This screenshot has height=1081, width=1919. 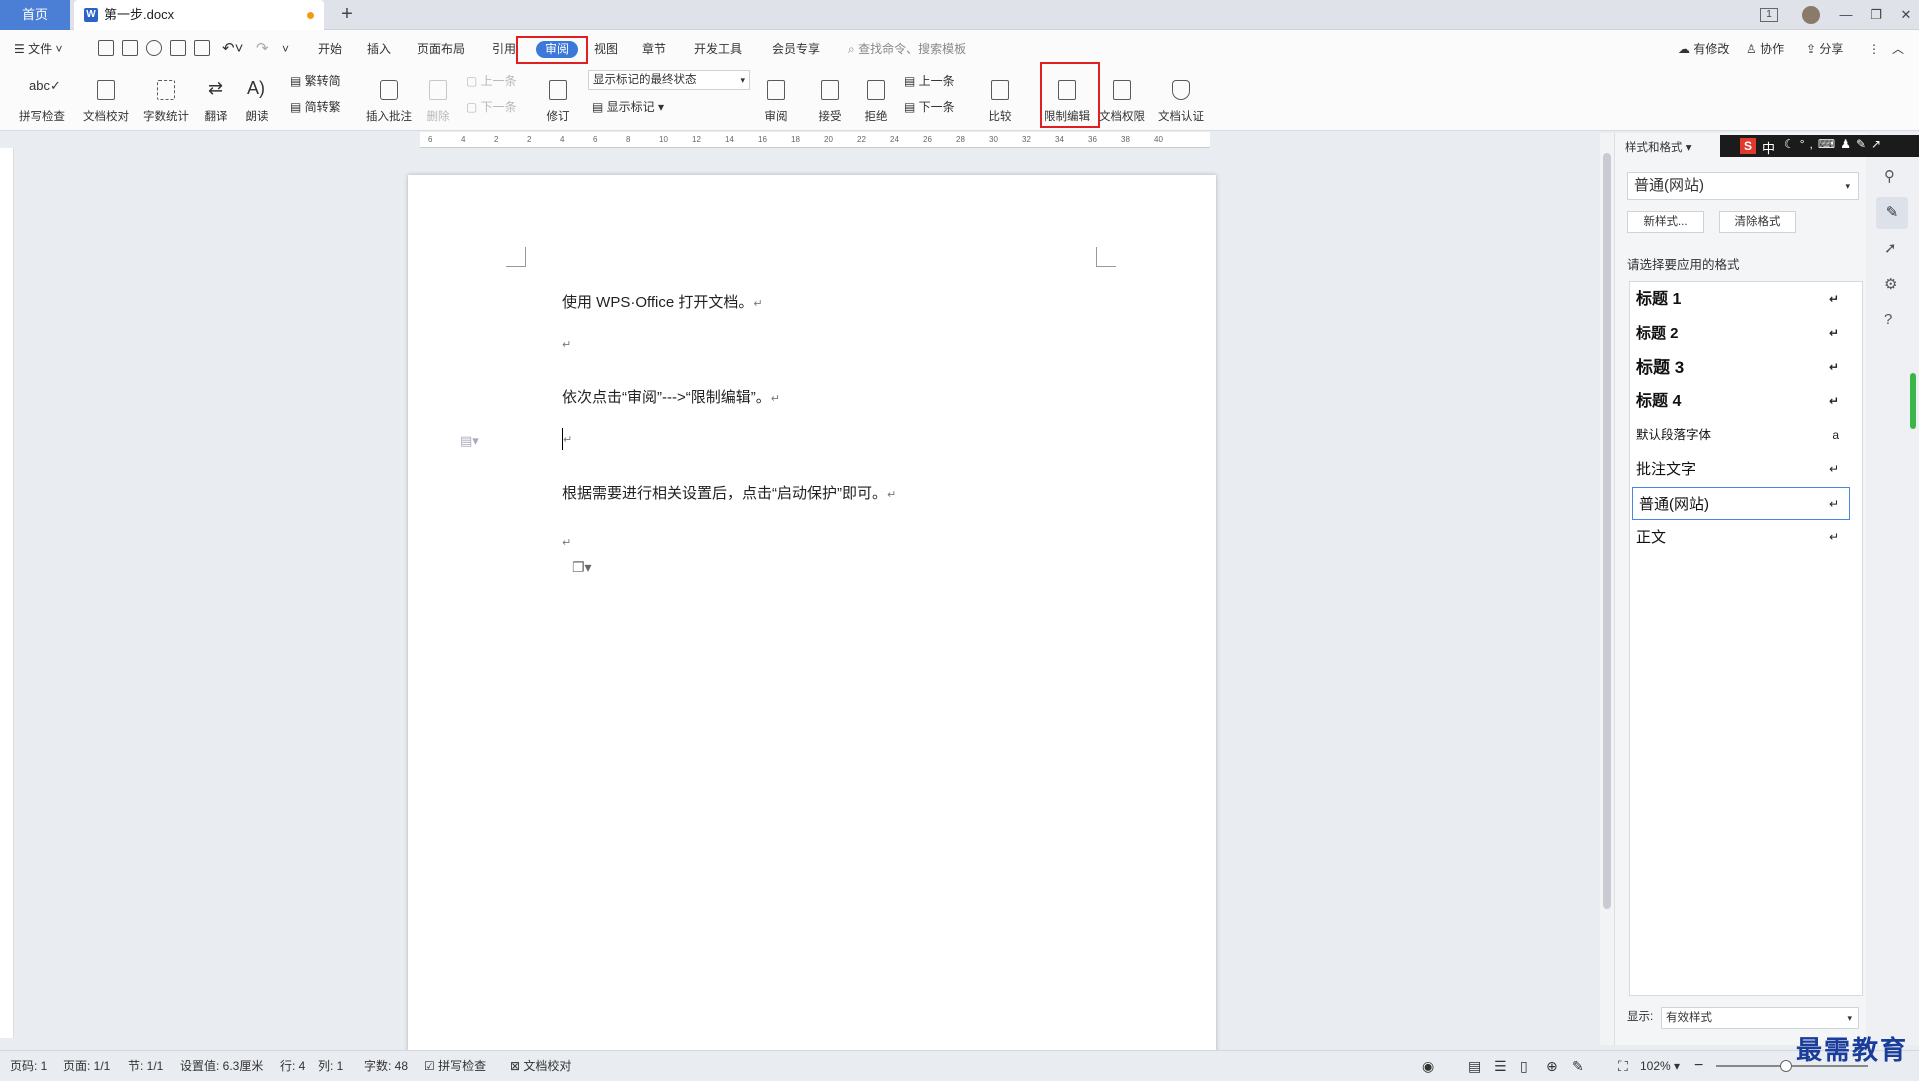 What do you see at coordinates (1578, 1066) in the screenshot?
I see `pen-icon: ✎` at bounding box center [1578, 1066].